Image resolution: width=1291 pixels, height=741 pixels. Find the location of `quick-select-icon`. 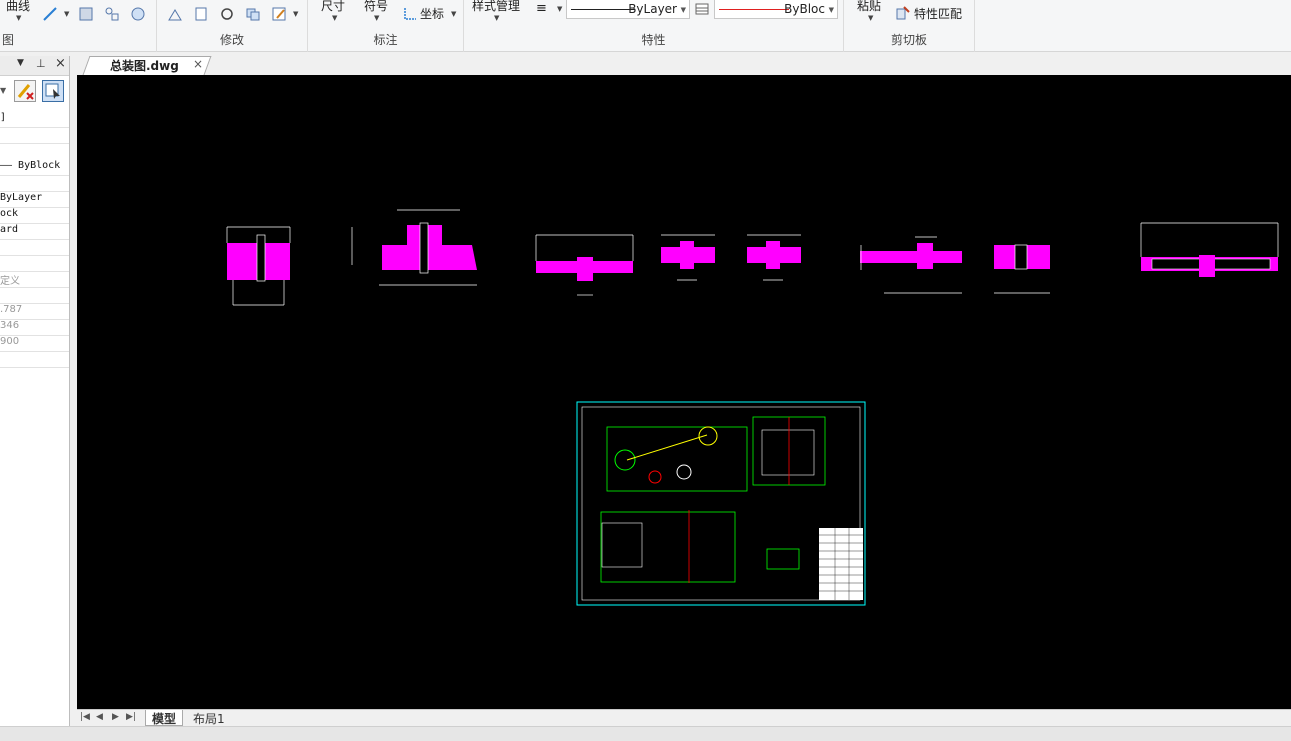

quick-select-icon is located at coordinates (25, 92).